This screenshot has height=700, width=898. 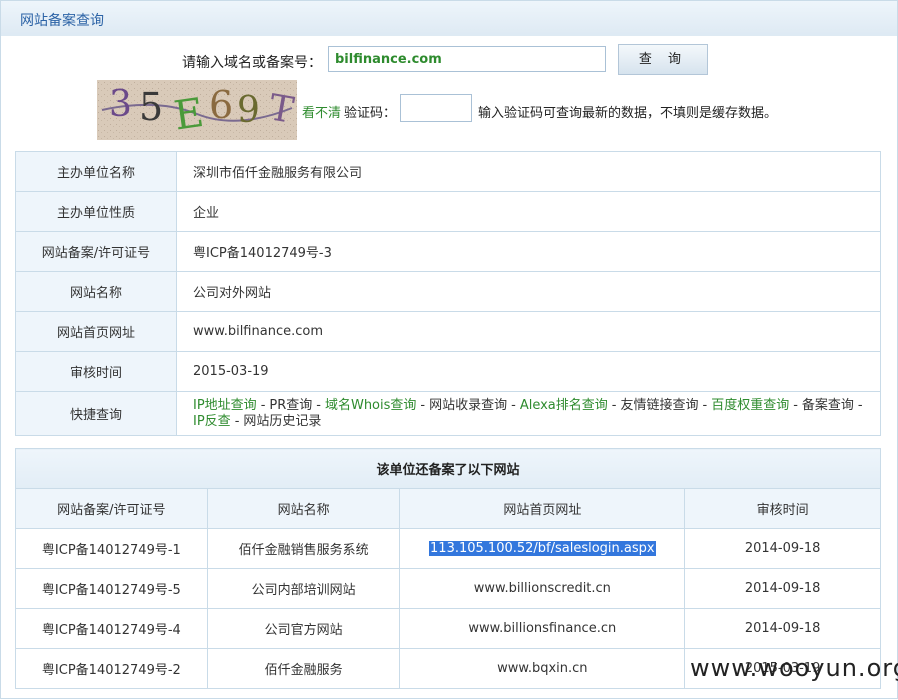 What do you see at coordinates (282, 421) in the screenshot?
I see `quick-link-history: 网站历史记录` at bounding box center [282, 421].